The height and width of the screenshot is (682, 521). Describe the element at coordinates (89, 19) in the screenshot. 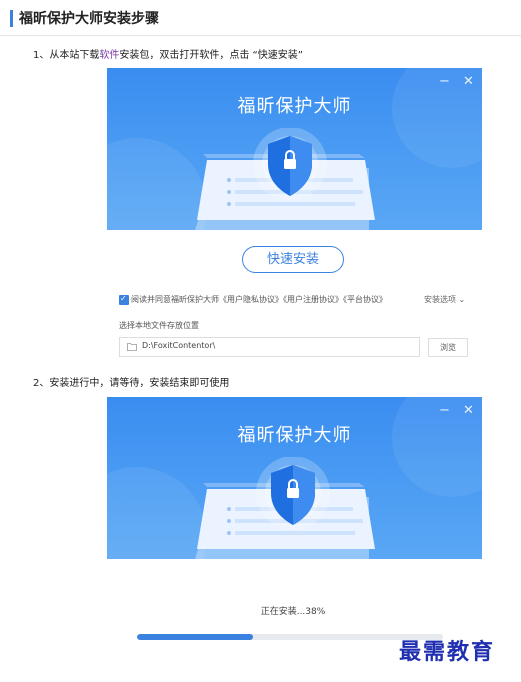

I see `page-title: 福昕保护大师安装步骤` at that location.